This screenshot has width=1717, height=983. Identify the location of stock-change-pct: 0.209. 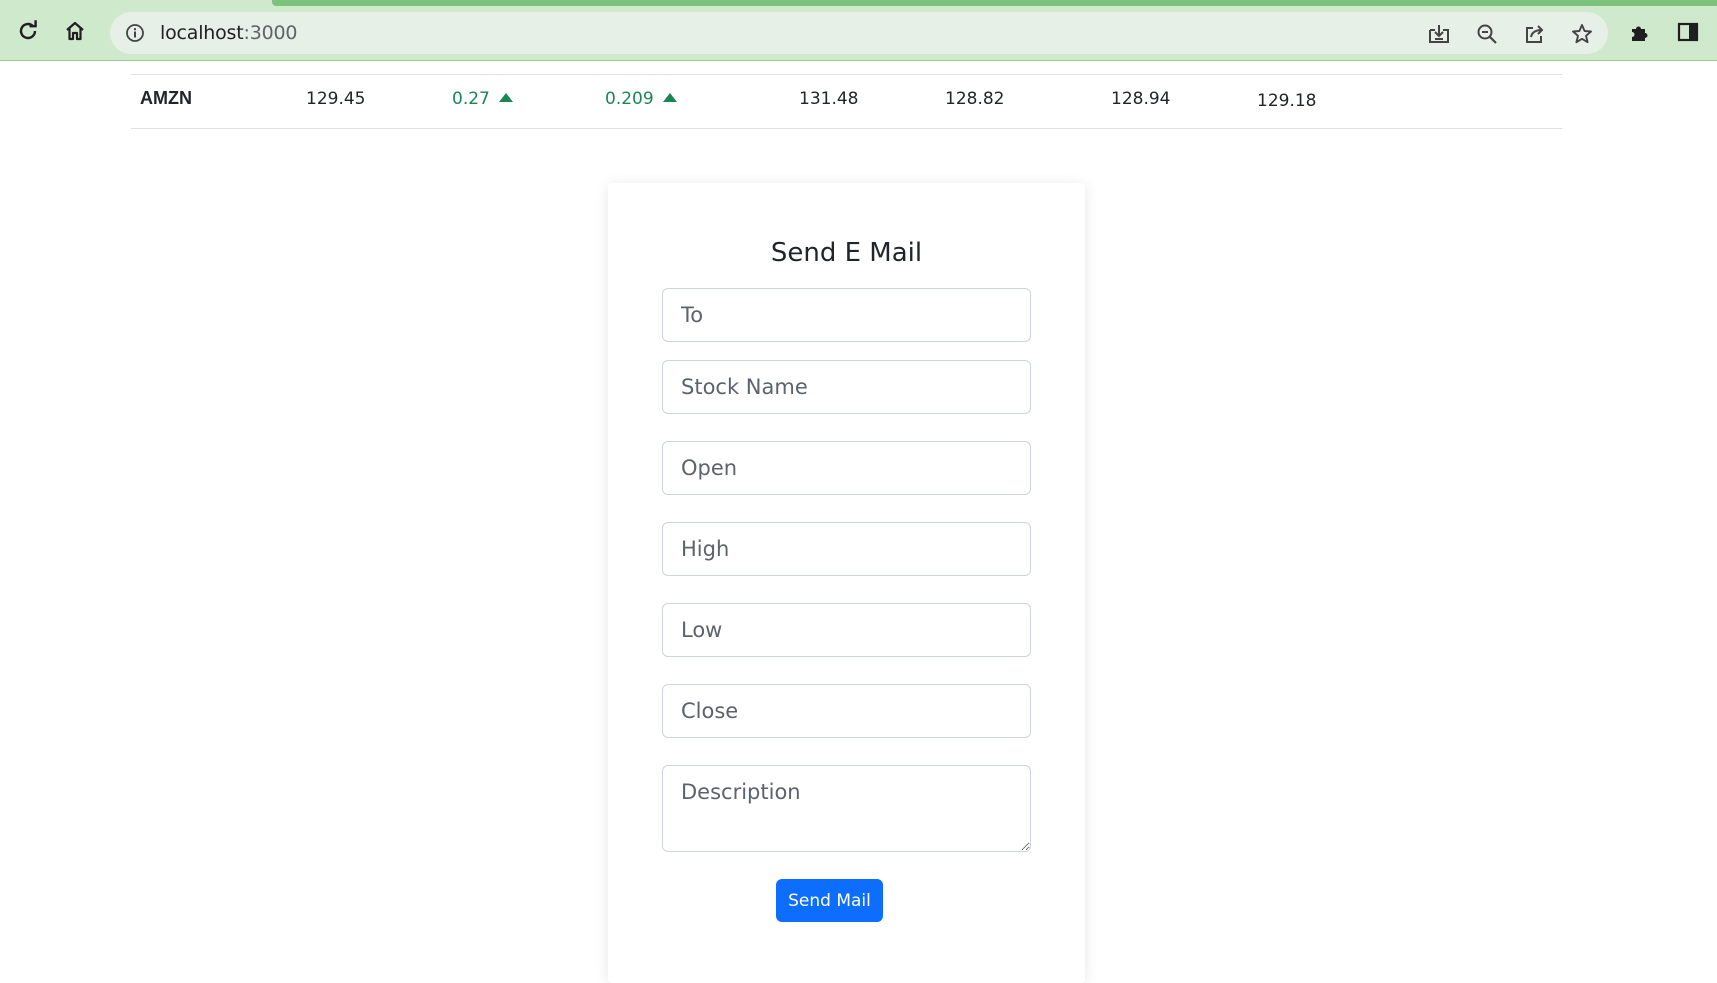
(641, 99).